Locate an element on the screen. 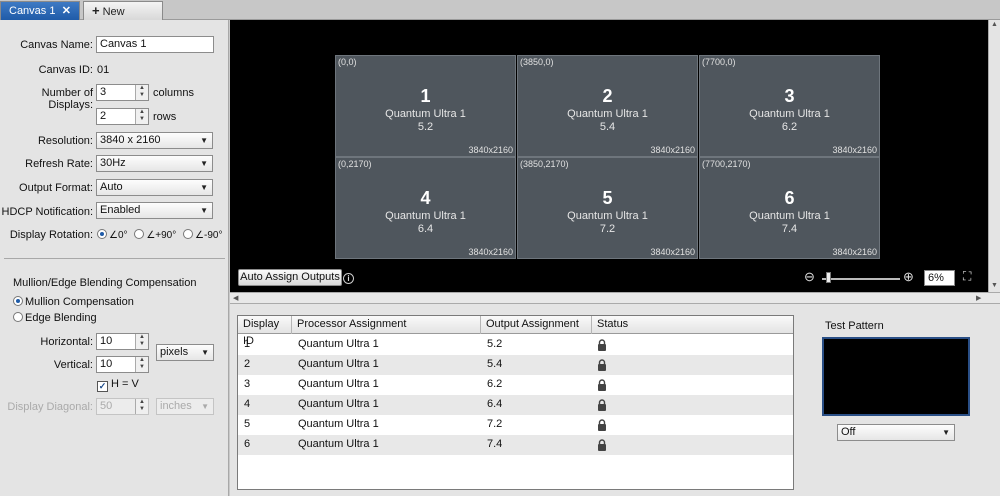 The height and width of the screenshot is (496, 1000). resolution-value: 3840 x 2160 is located at coordinates (130, 140).